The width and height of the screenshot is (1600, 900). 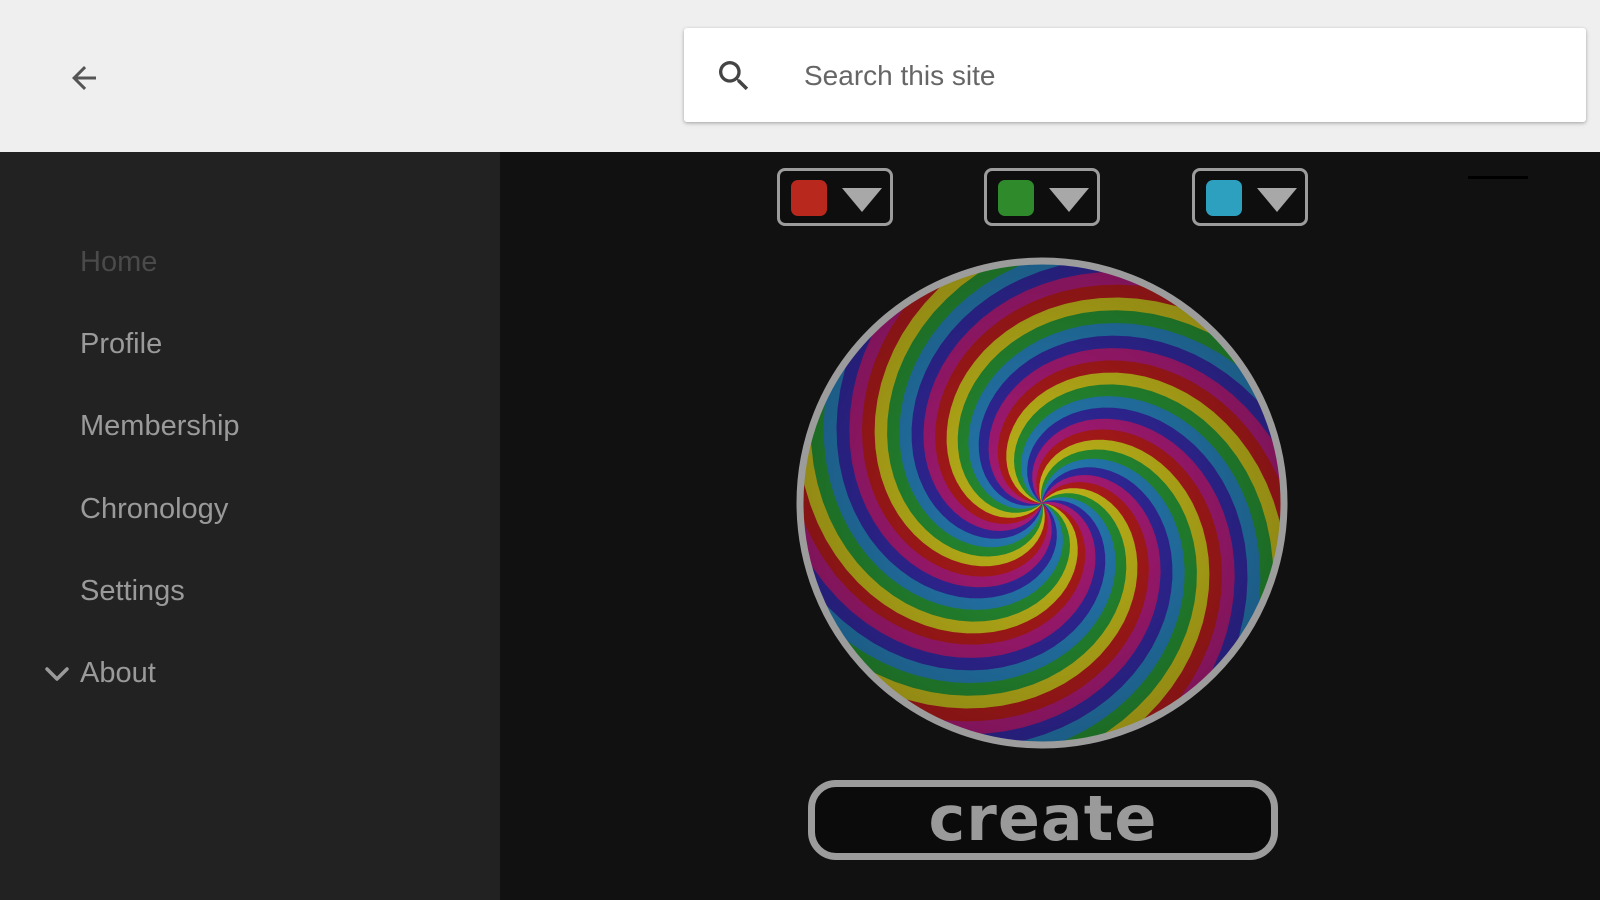 What do you see at coordinates (160, 426) in the screenshot?
I see `sidebar-item-membership: Membership` at bounding box center [160, 426].